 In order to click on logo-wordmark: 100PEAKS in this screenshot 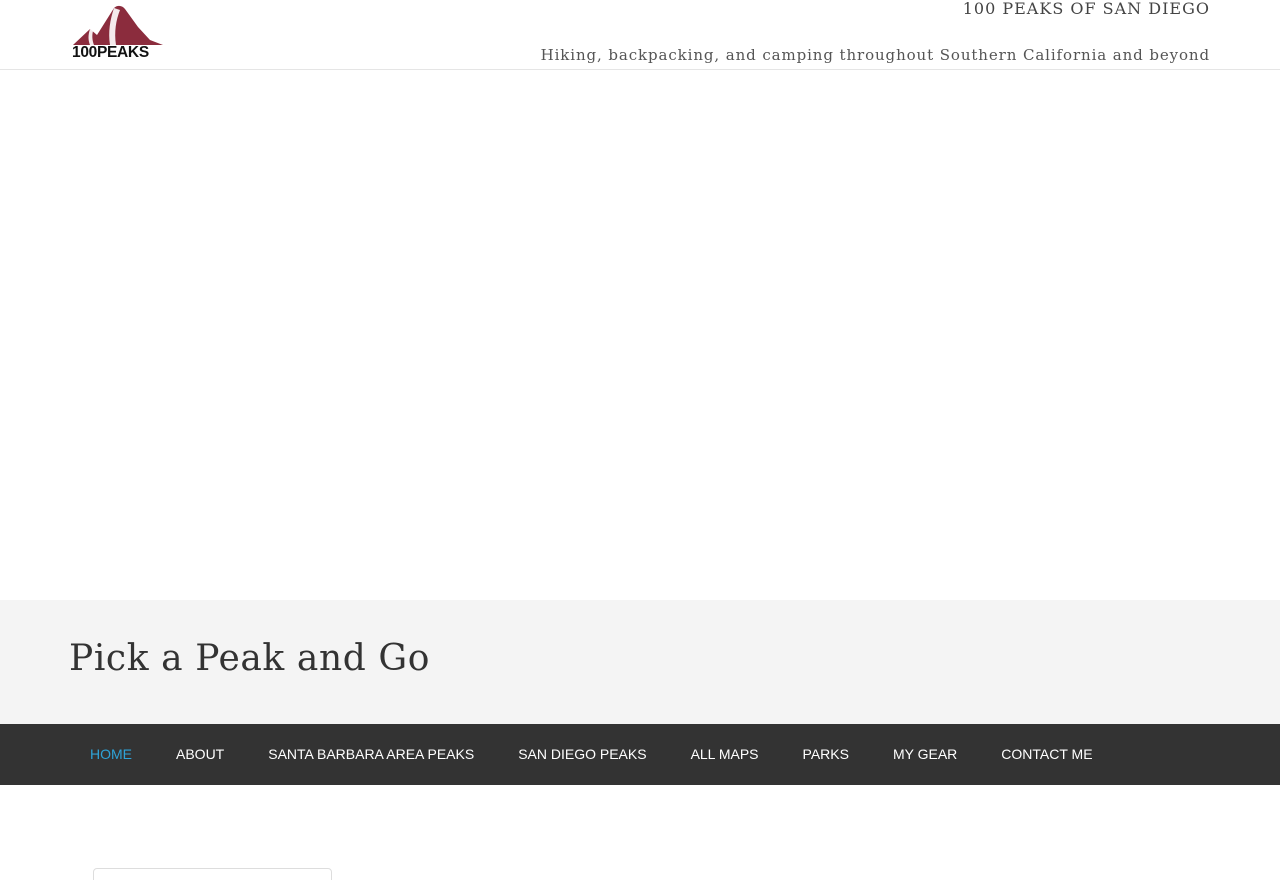, I will do `click(110, 51)`.